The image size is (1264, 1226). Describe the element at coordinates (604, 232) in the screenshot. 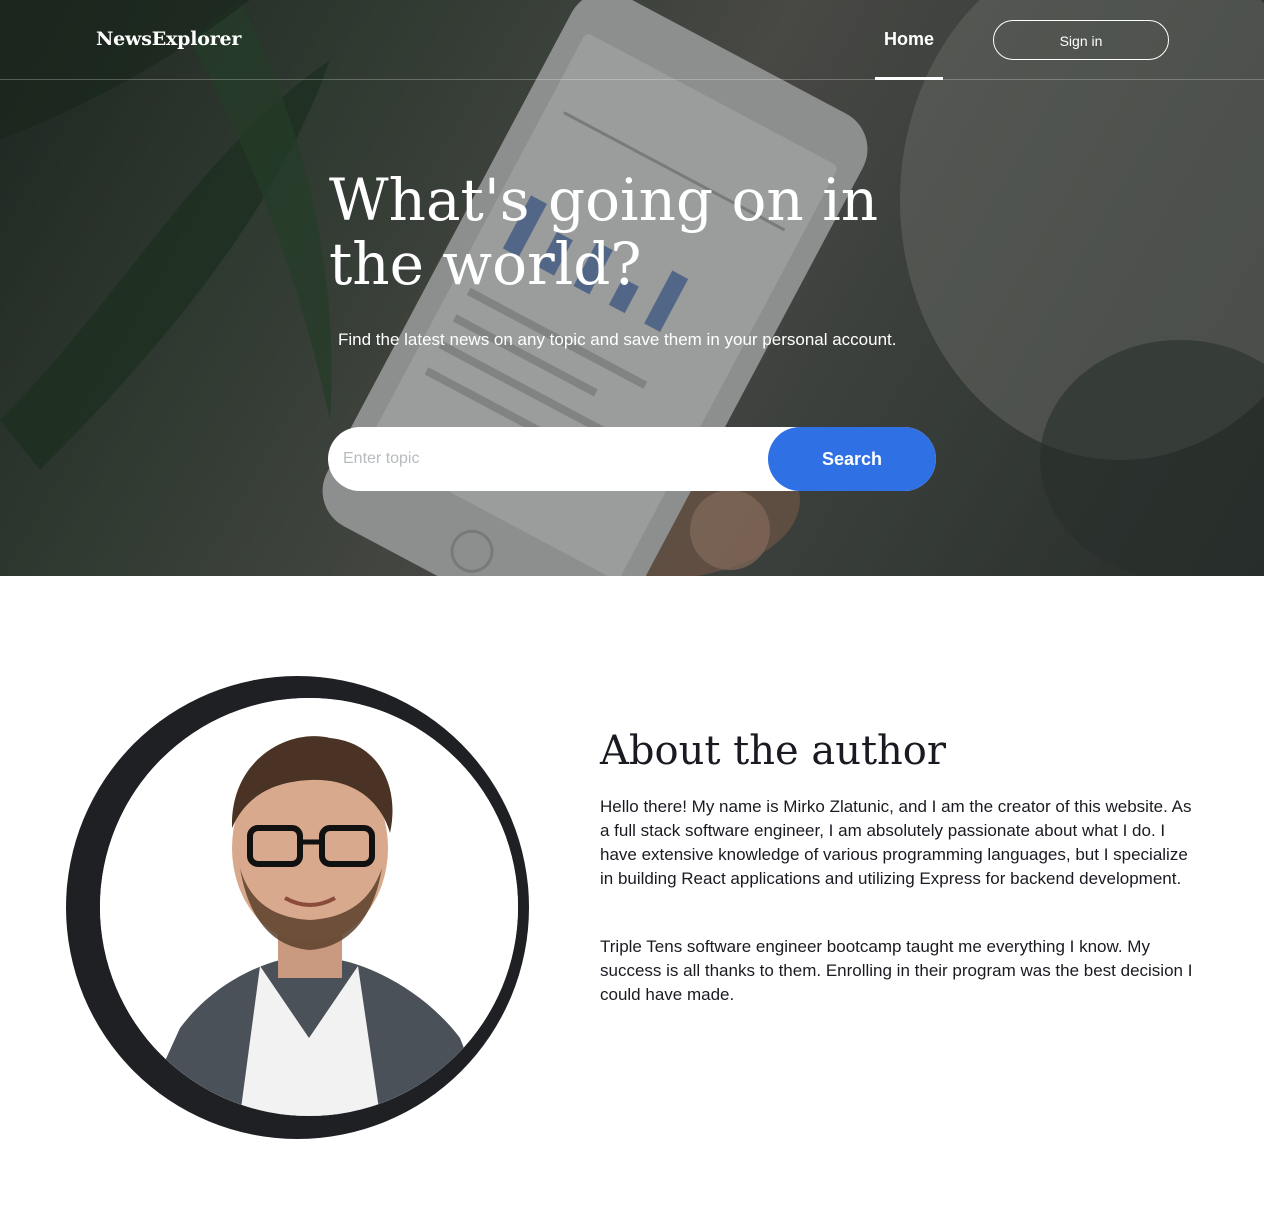

I see `hero-title: What's going on in the world?` at that location.